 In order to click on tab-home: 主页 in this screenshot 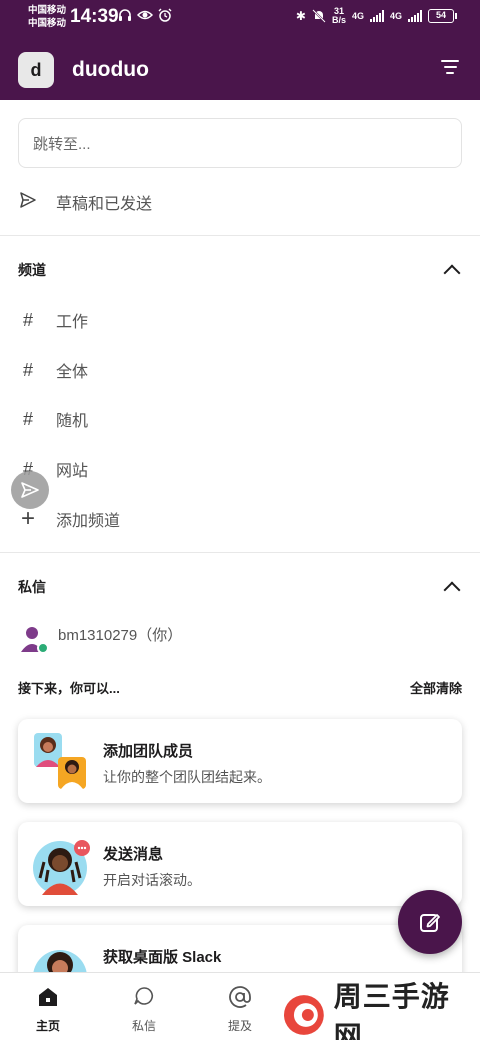, I will do `click(48, 1006)`.